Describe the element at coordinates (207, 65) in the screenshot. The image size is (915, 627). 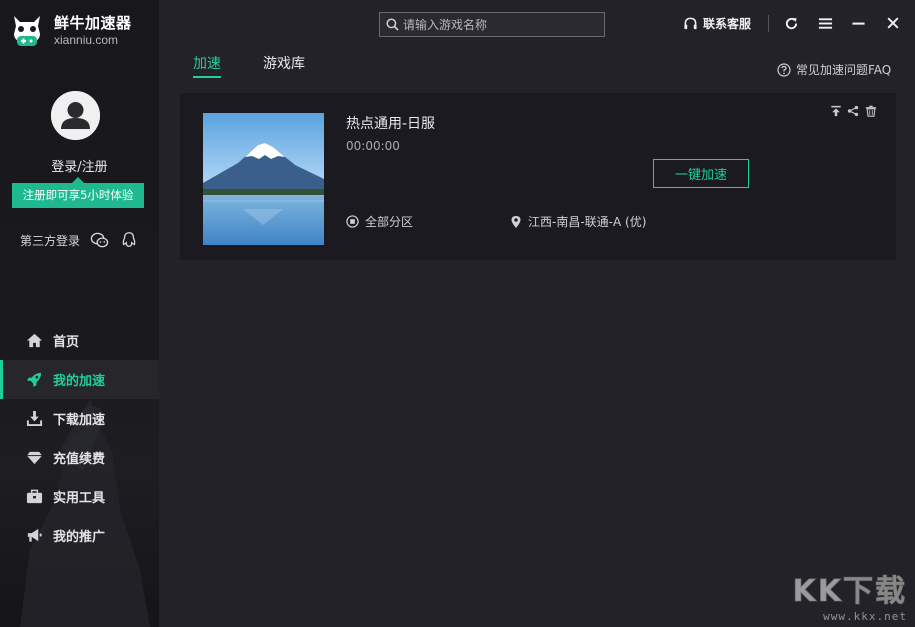
I see `tab-boost: 加速` at that location.